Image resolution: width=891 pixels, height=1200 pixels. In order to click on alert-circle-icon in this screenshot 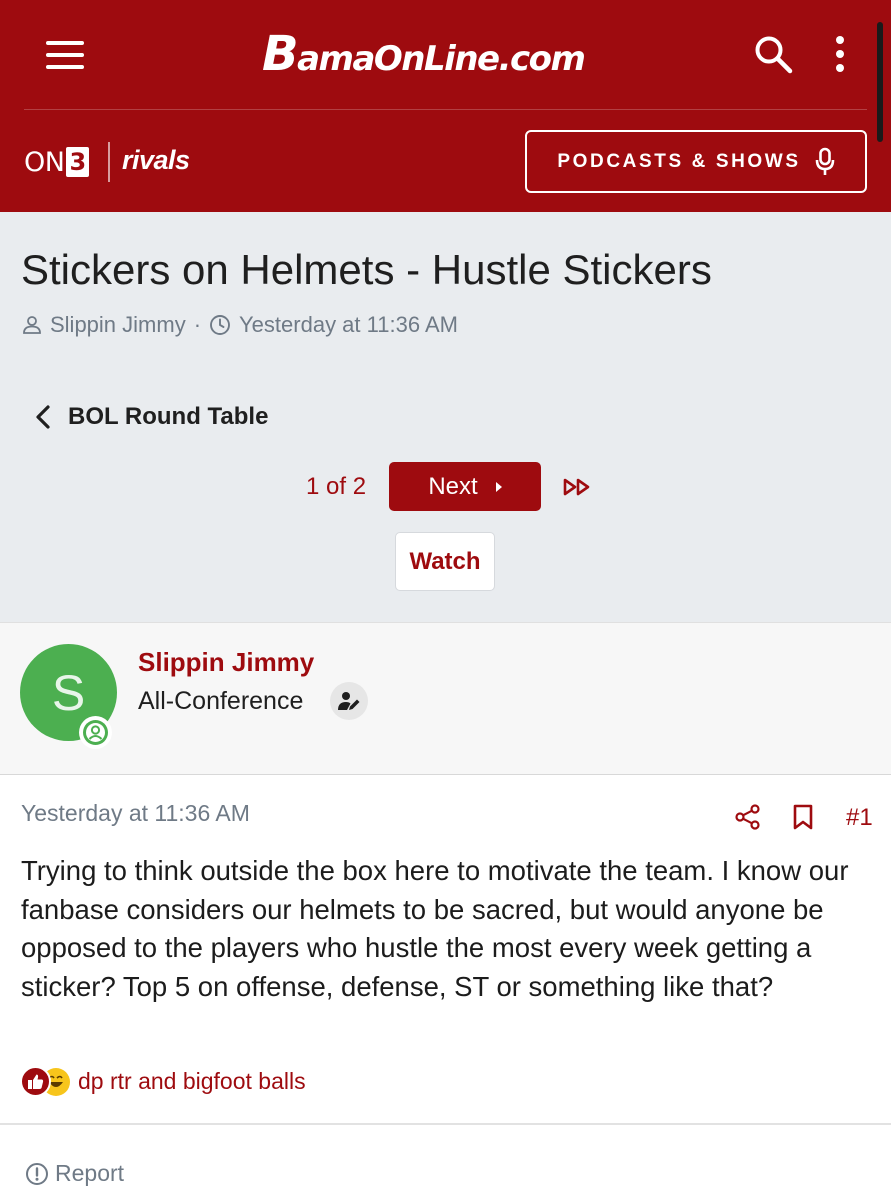, I will do `click(37, 1173)`.